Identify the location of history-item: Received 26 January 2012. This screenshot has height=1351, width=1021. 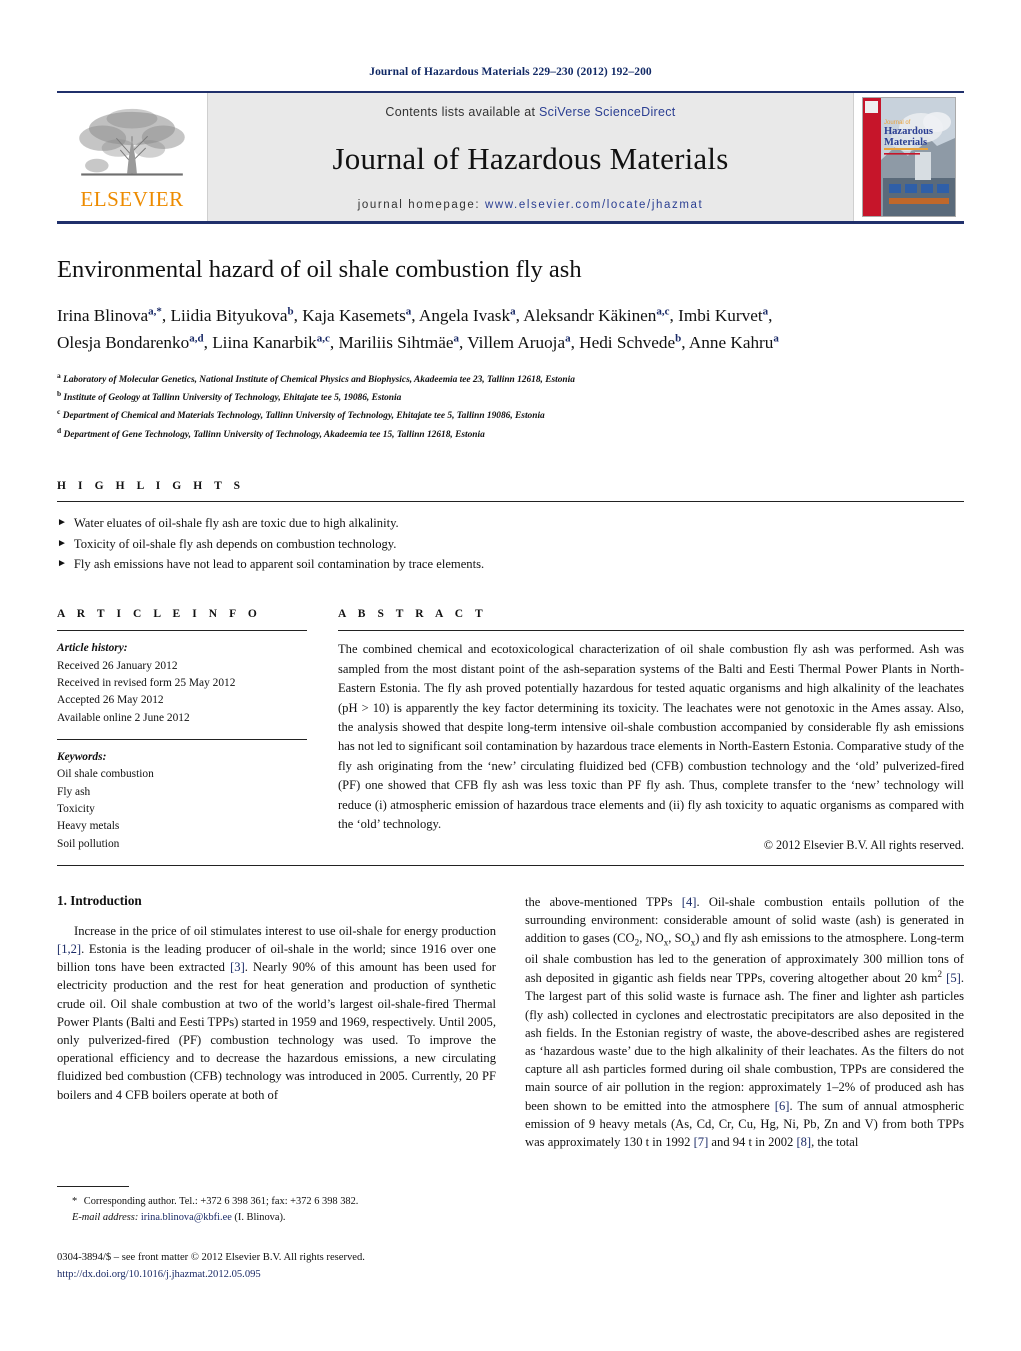
(117, 665).